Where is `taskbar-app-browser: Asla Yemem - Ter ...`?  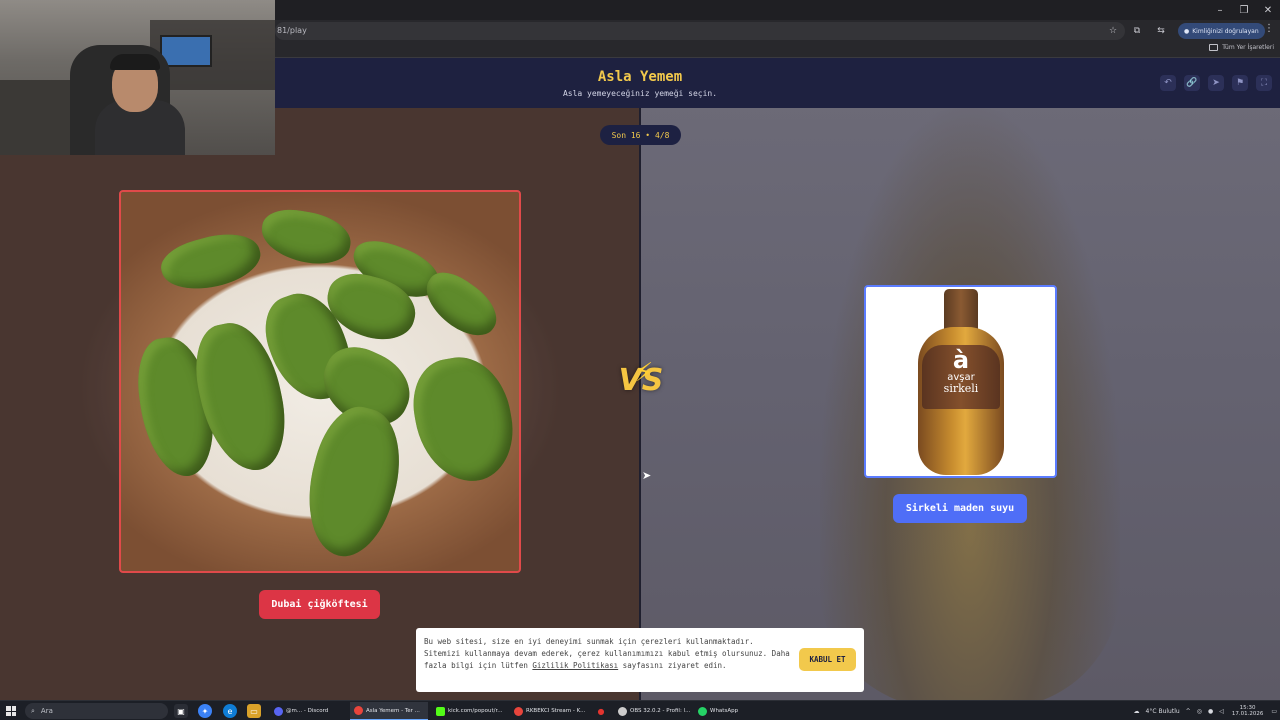
taskbar-app-browser: Asla Yemem - Ter ... is located at coordinates (389, 711).